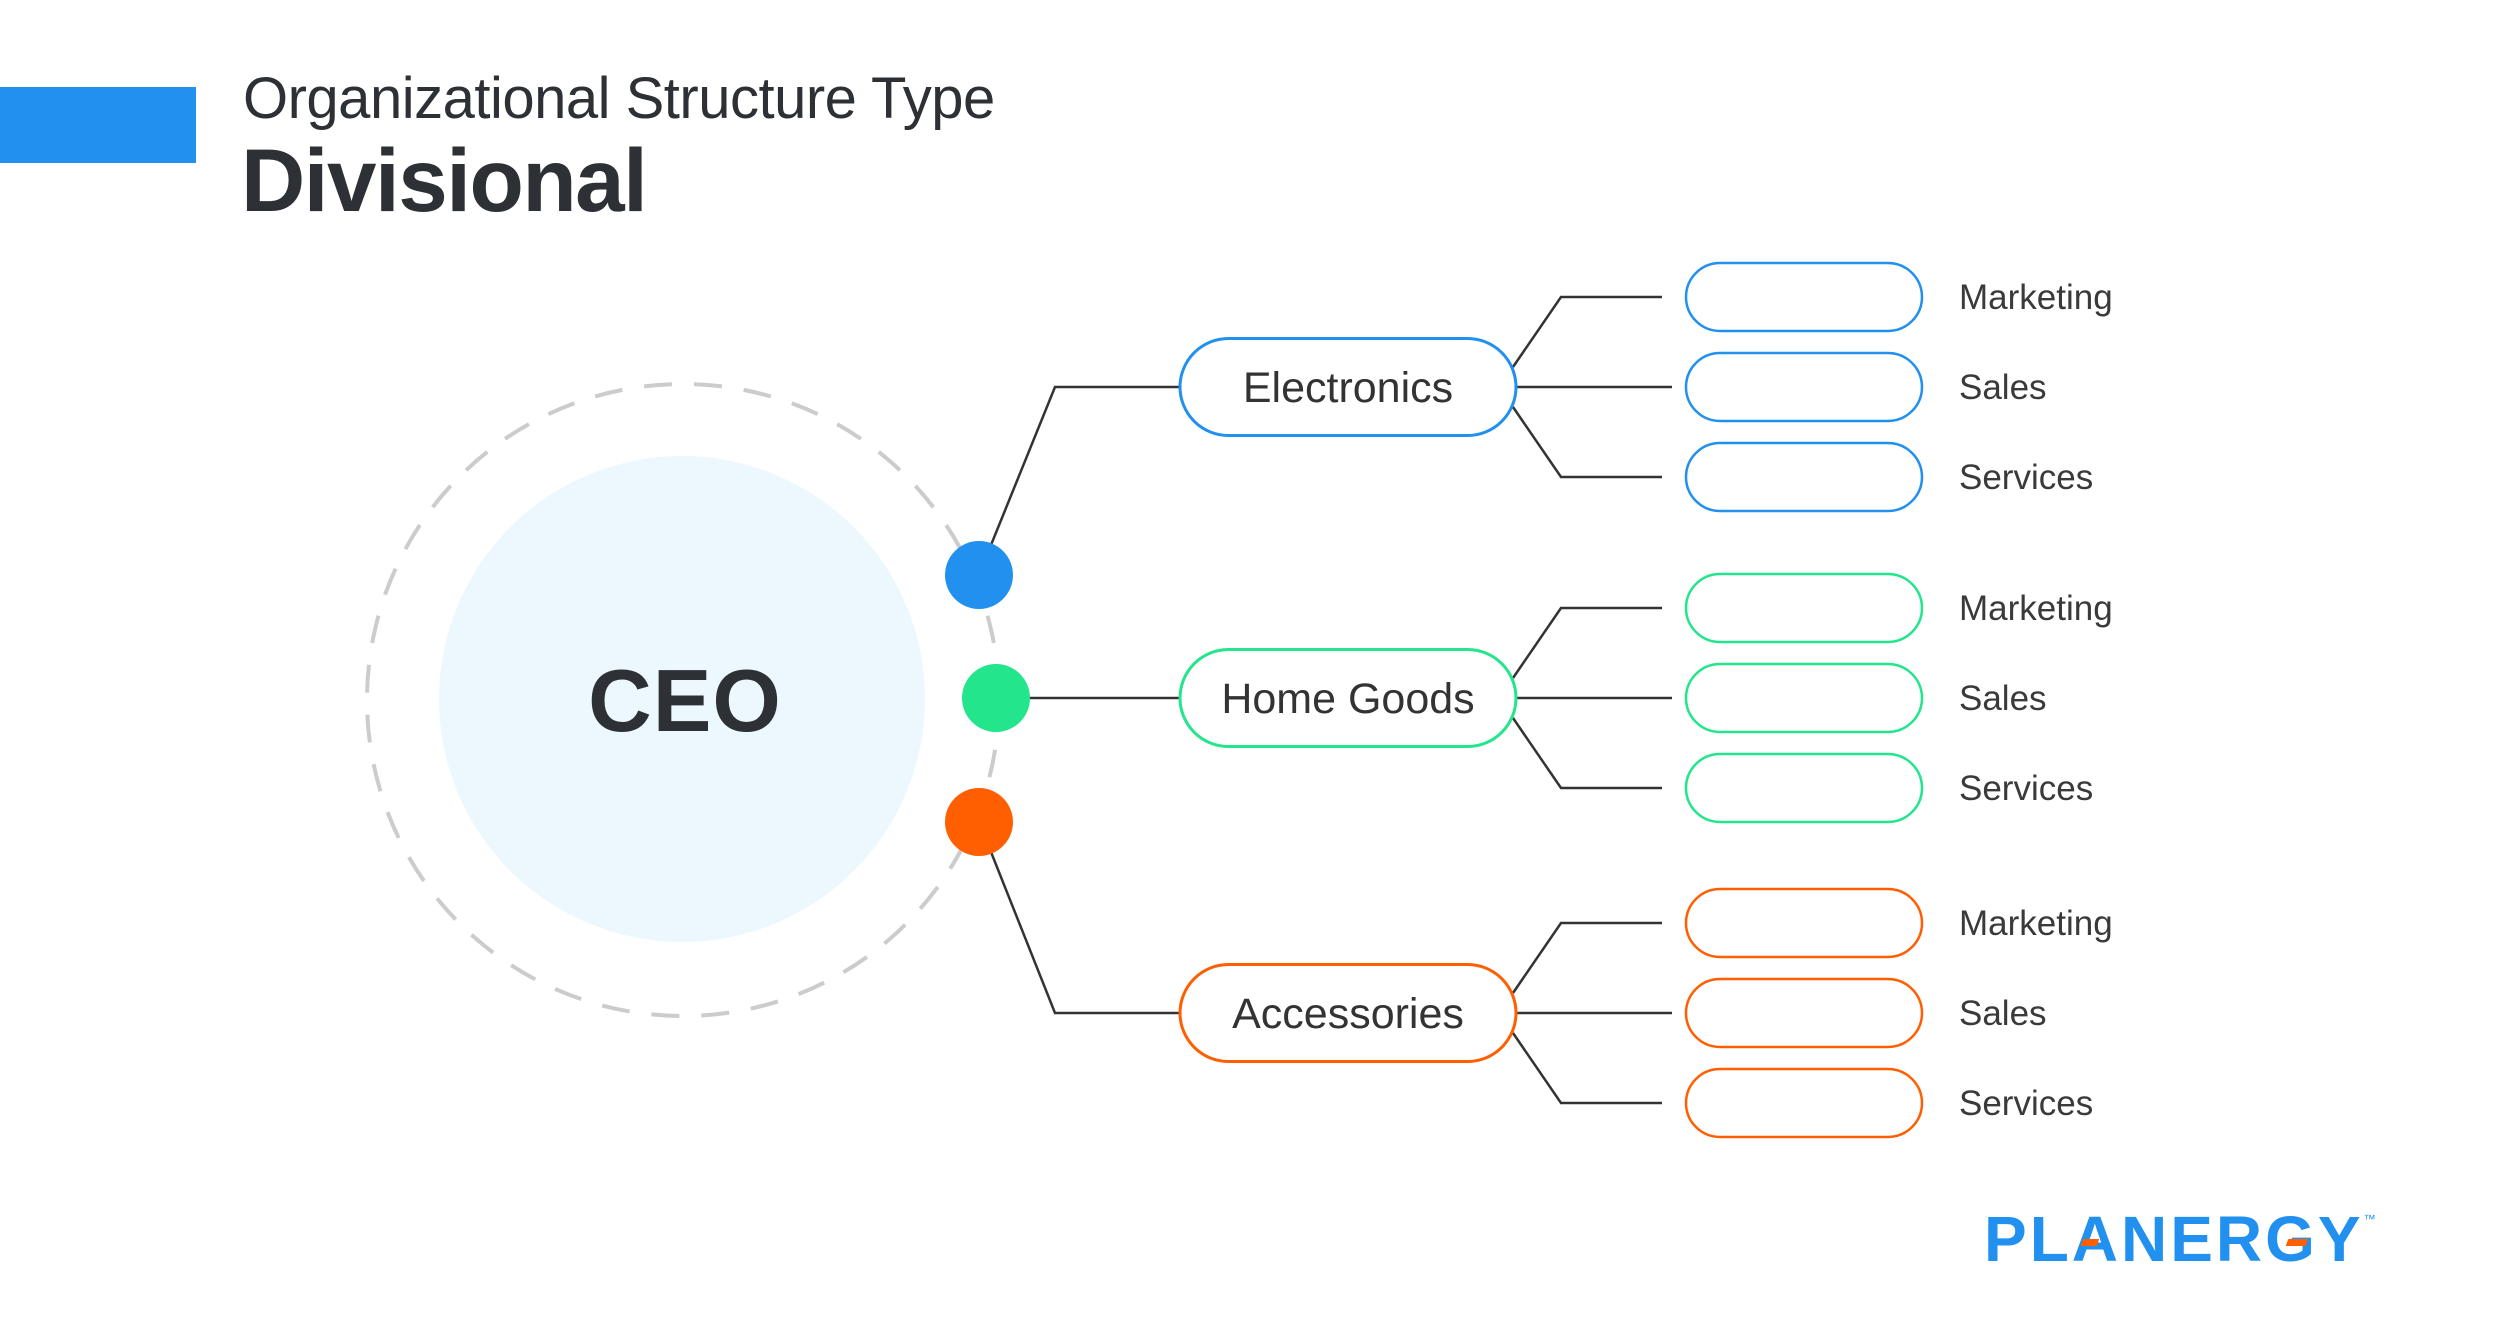 Image resolution: width=2501 pixels, height=1341 pixels. Describe the element at coordinates (2240, 1239) in the screenshot. I see `logo-letter: R` at that location.